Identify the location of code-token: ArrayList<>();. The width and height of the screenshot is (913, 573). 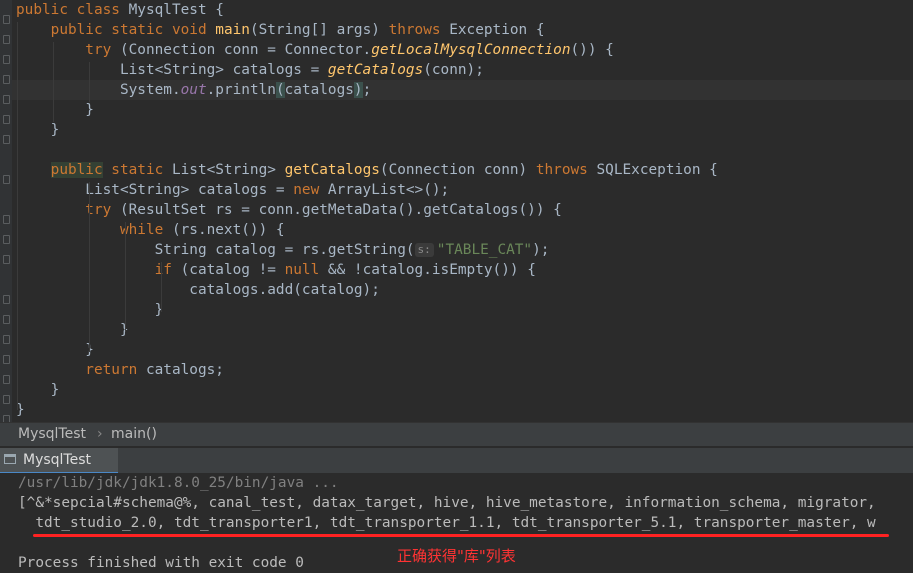
(388, 190).